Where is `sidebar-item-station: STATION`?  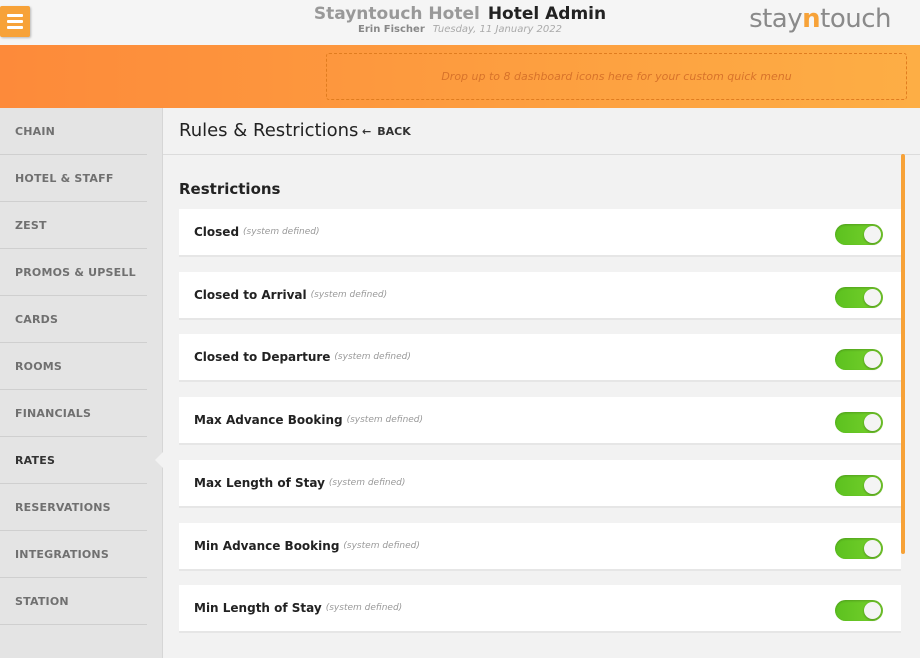 sidebar-item-station: STATION is located at coordinates (73, 601).